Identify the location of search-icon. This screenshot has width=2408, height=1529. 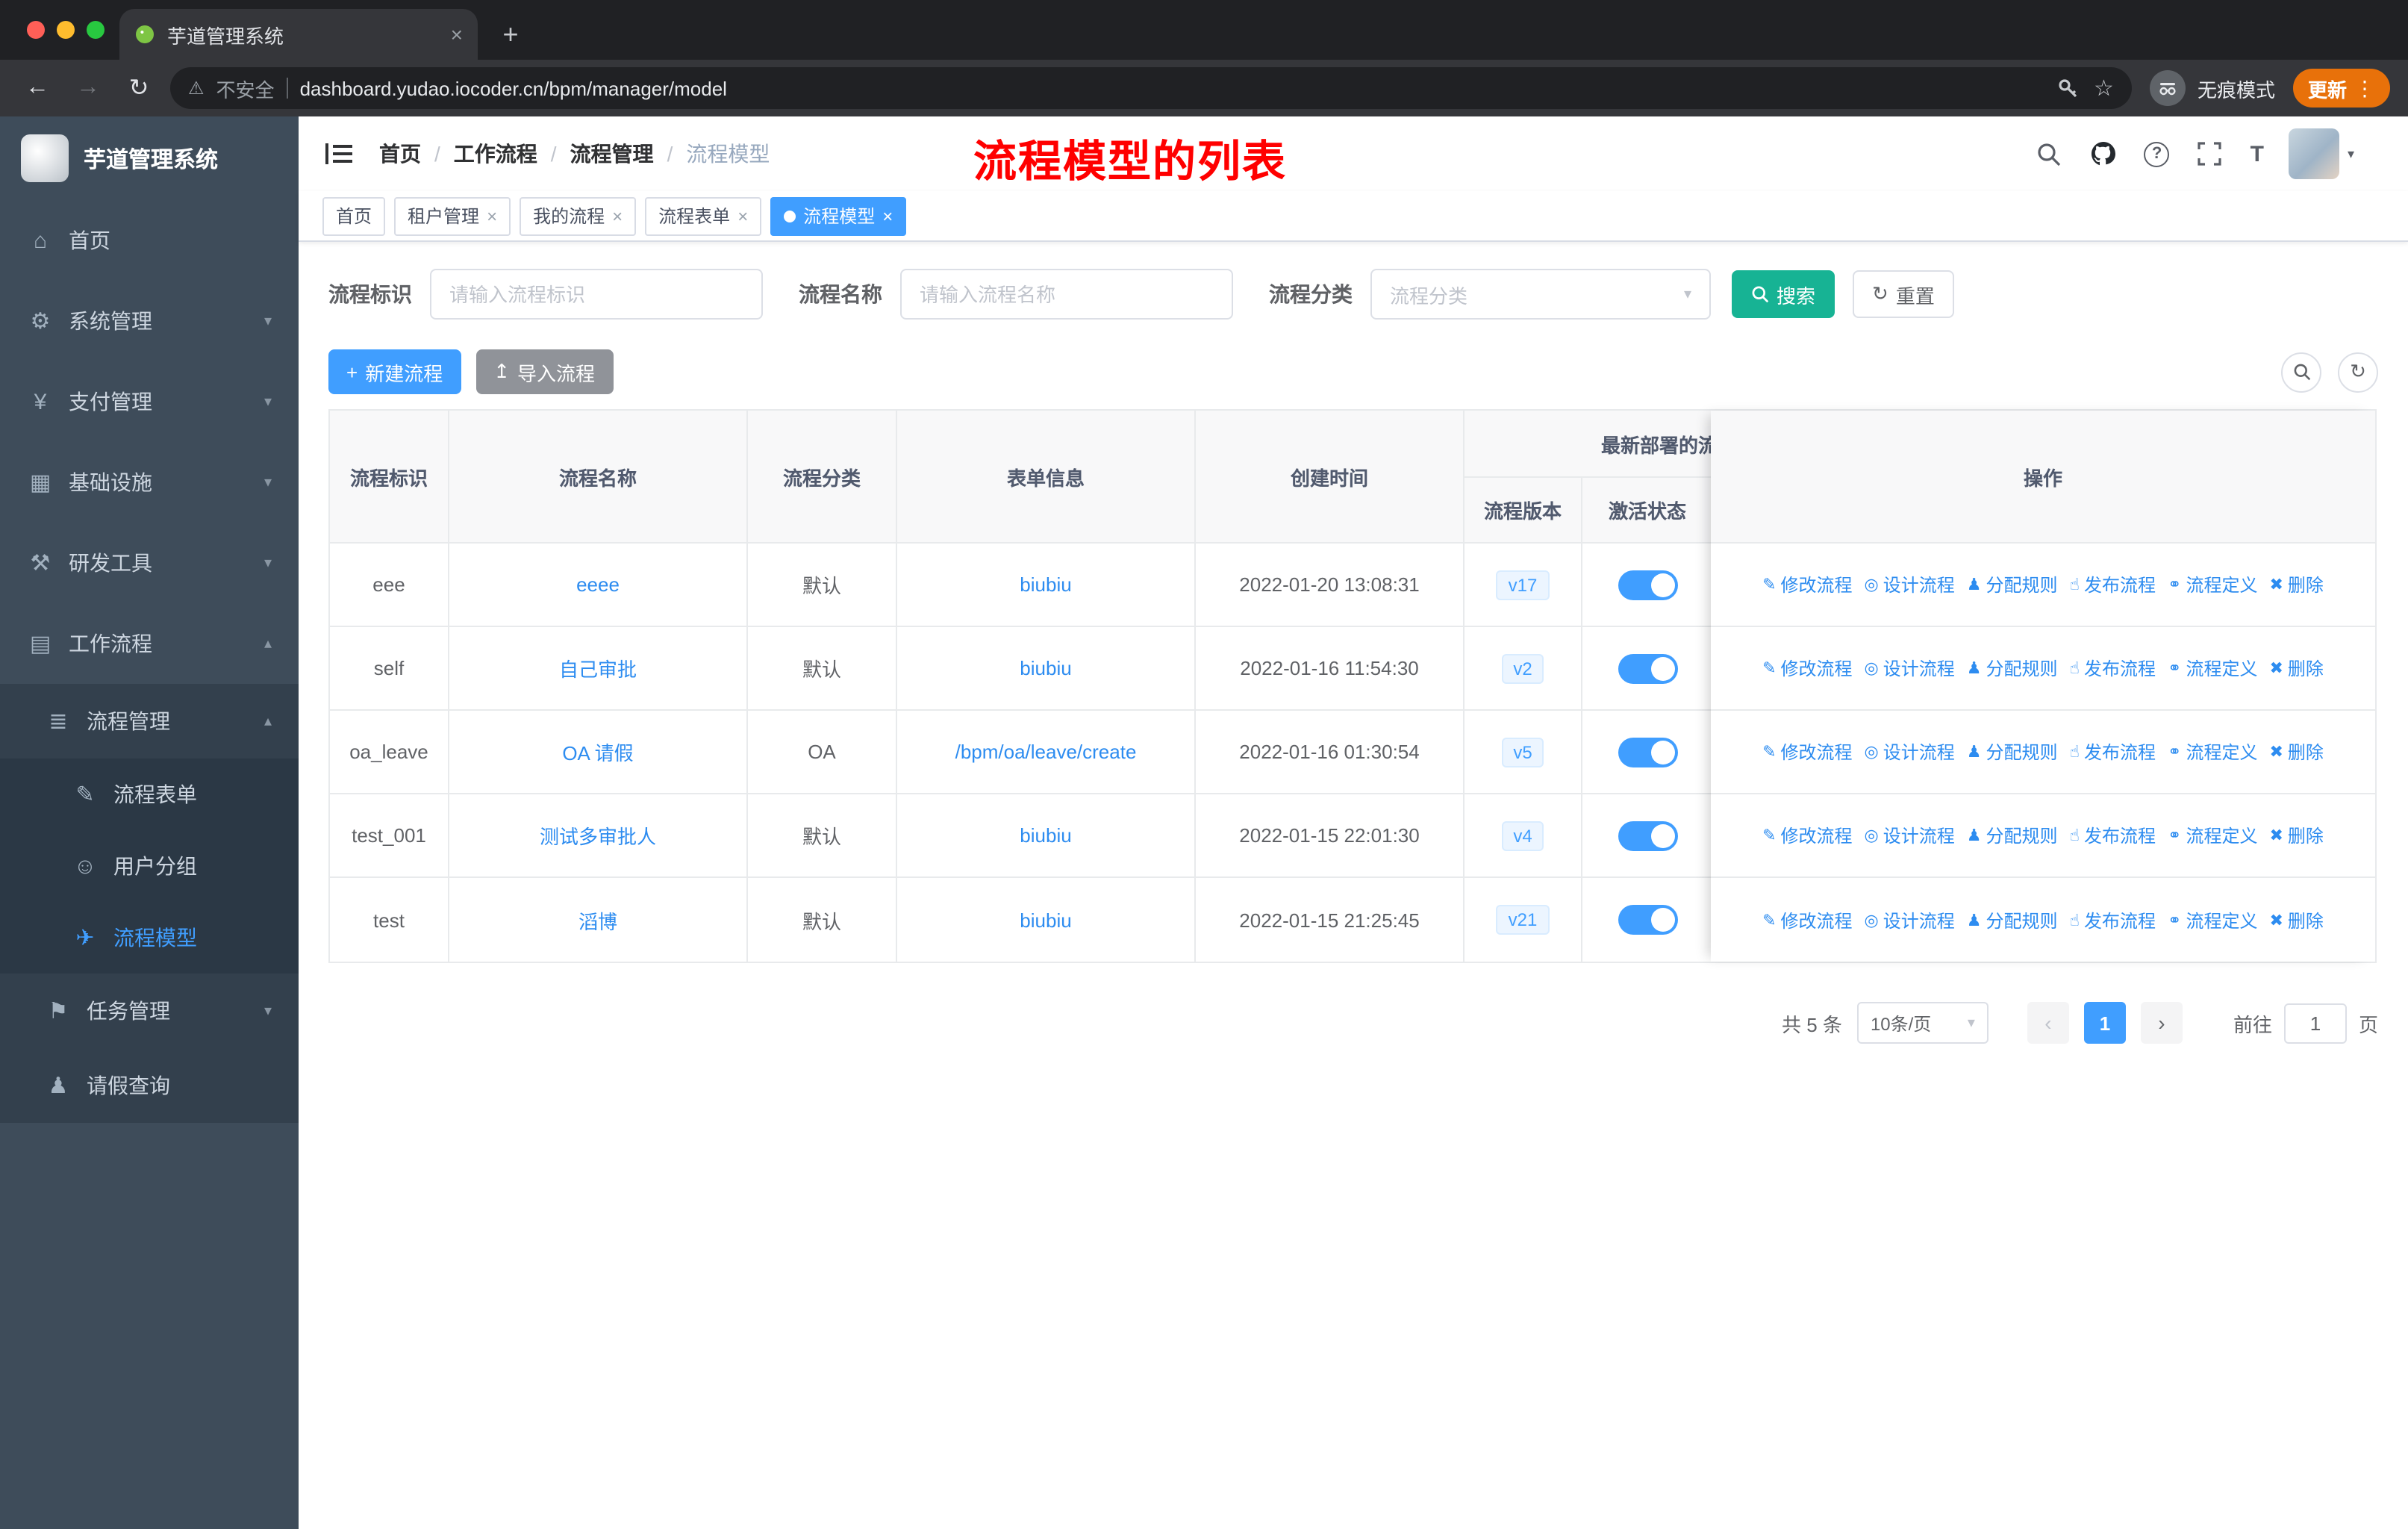
(2049, 154).